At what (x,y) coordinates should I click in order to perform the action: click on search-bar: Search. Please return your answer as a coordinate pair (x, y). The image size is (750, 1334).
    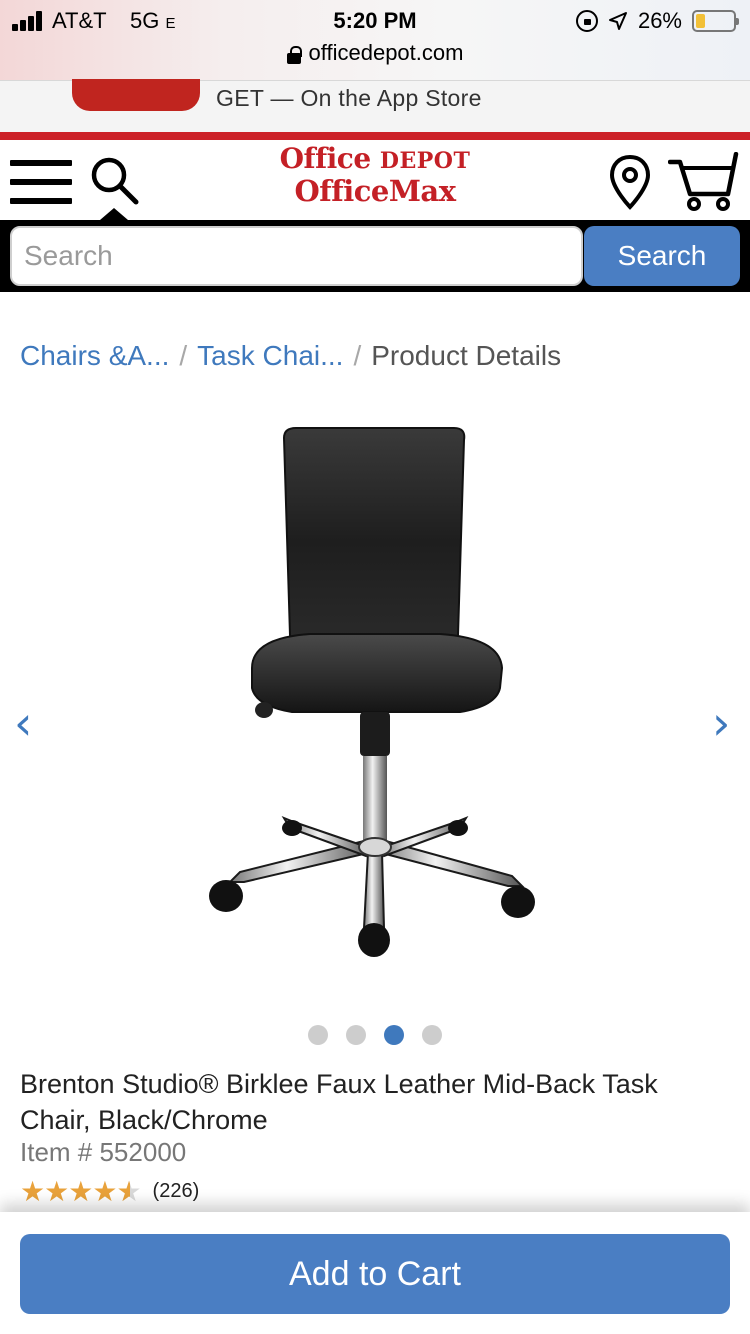
    Looking at the image, I should click on (375, 256).